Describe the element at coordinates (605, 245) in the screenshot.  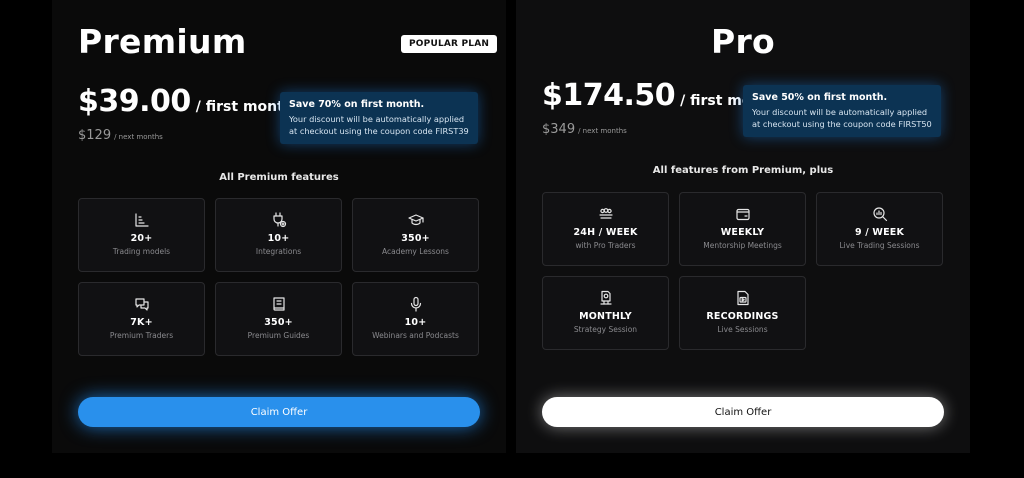
I see `feature-tile-subtitle: with Pro Traders` at that location.